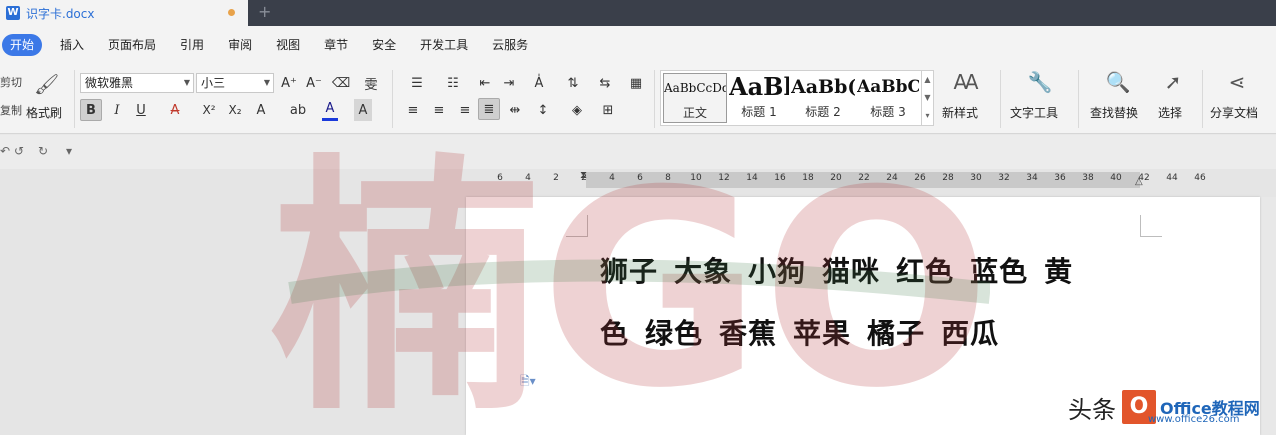  What do you see at coordinates (896, 333) in the screenshot?
I see `document-word: 橘子` at bounding box center [896, 333].